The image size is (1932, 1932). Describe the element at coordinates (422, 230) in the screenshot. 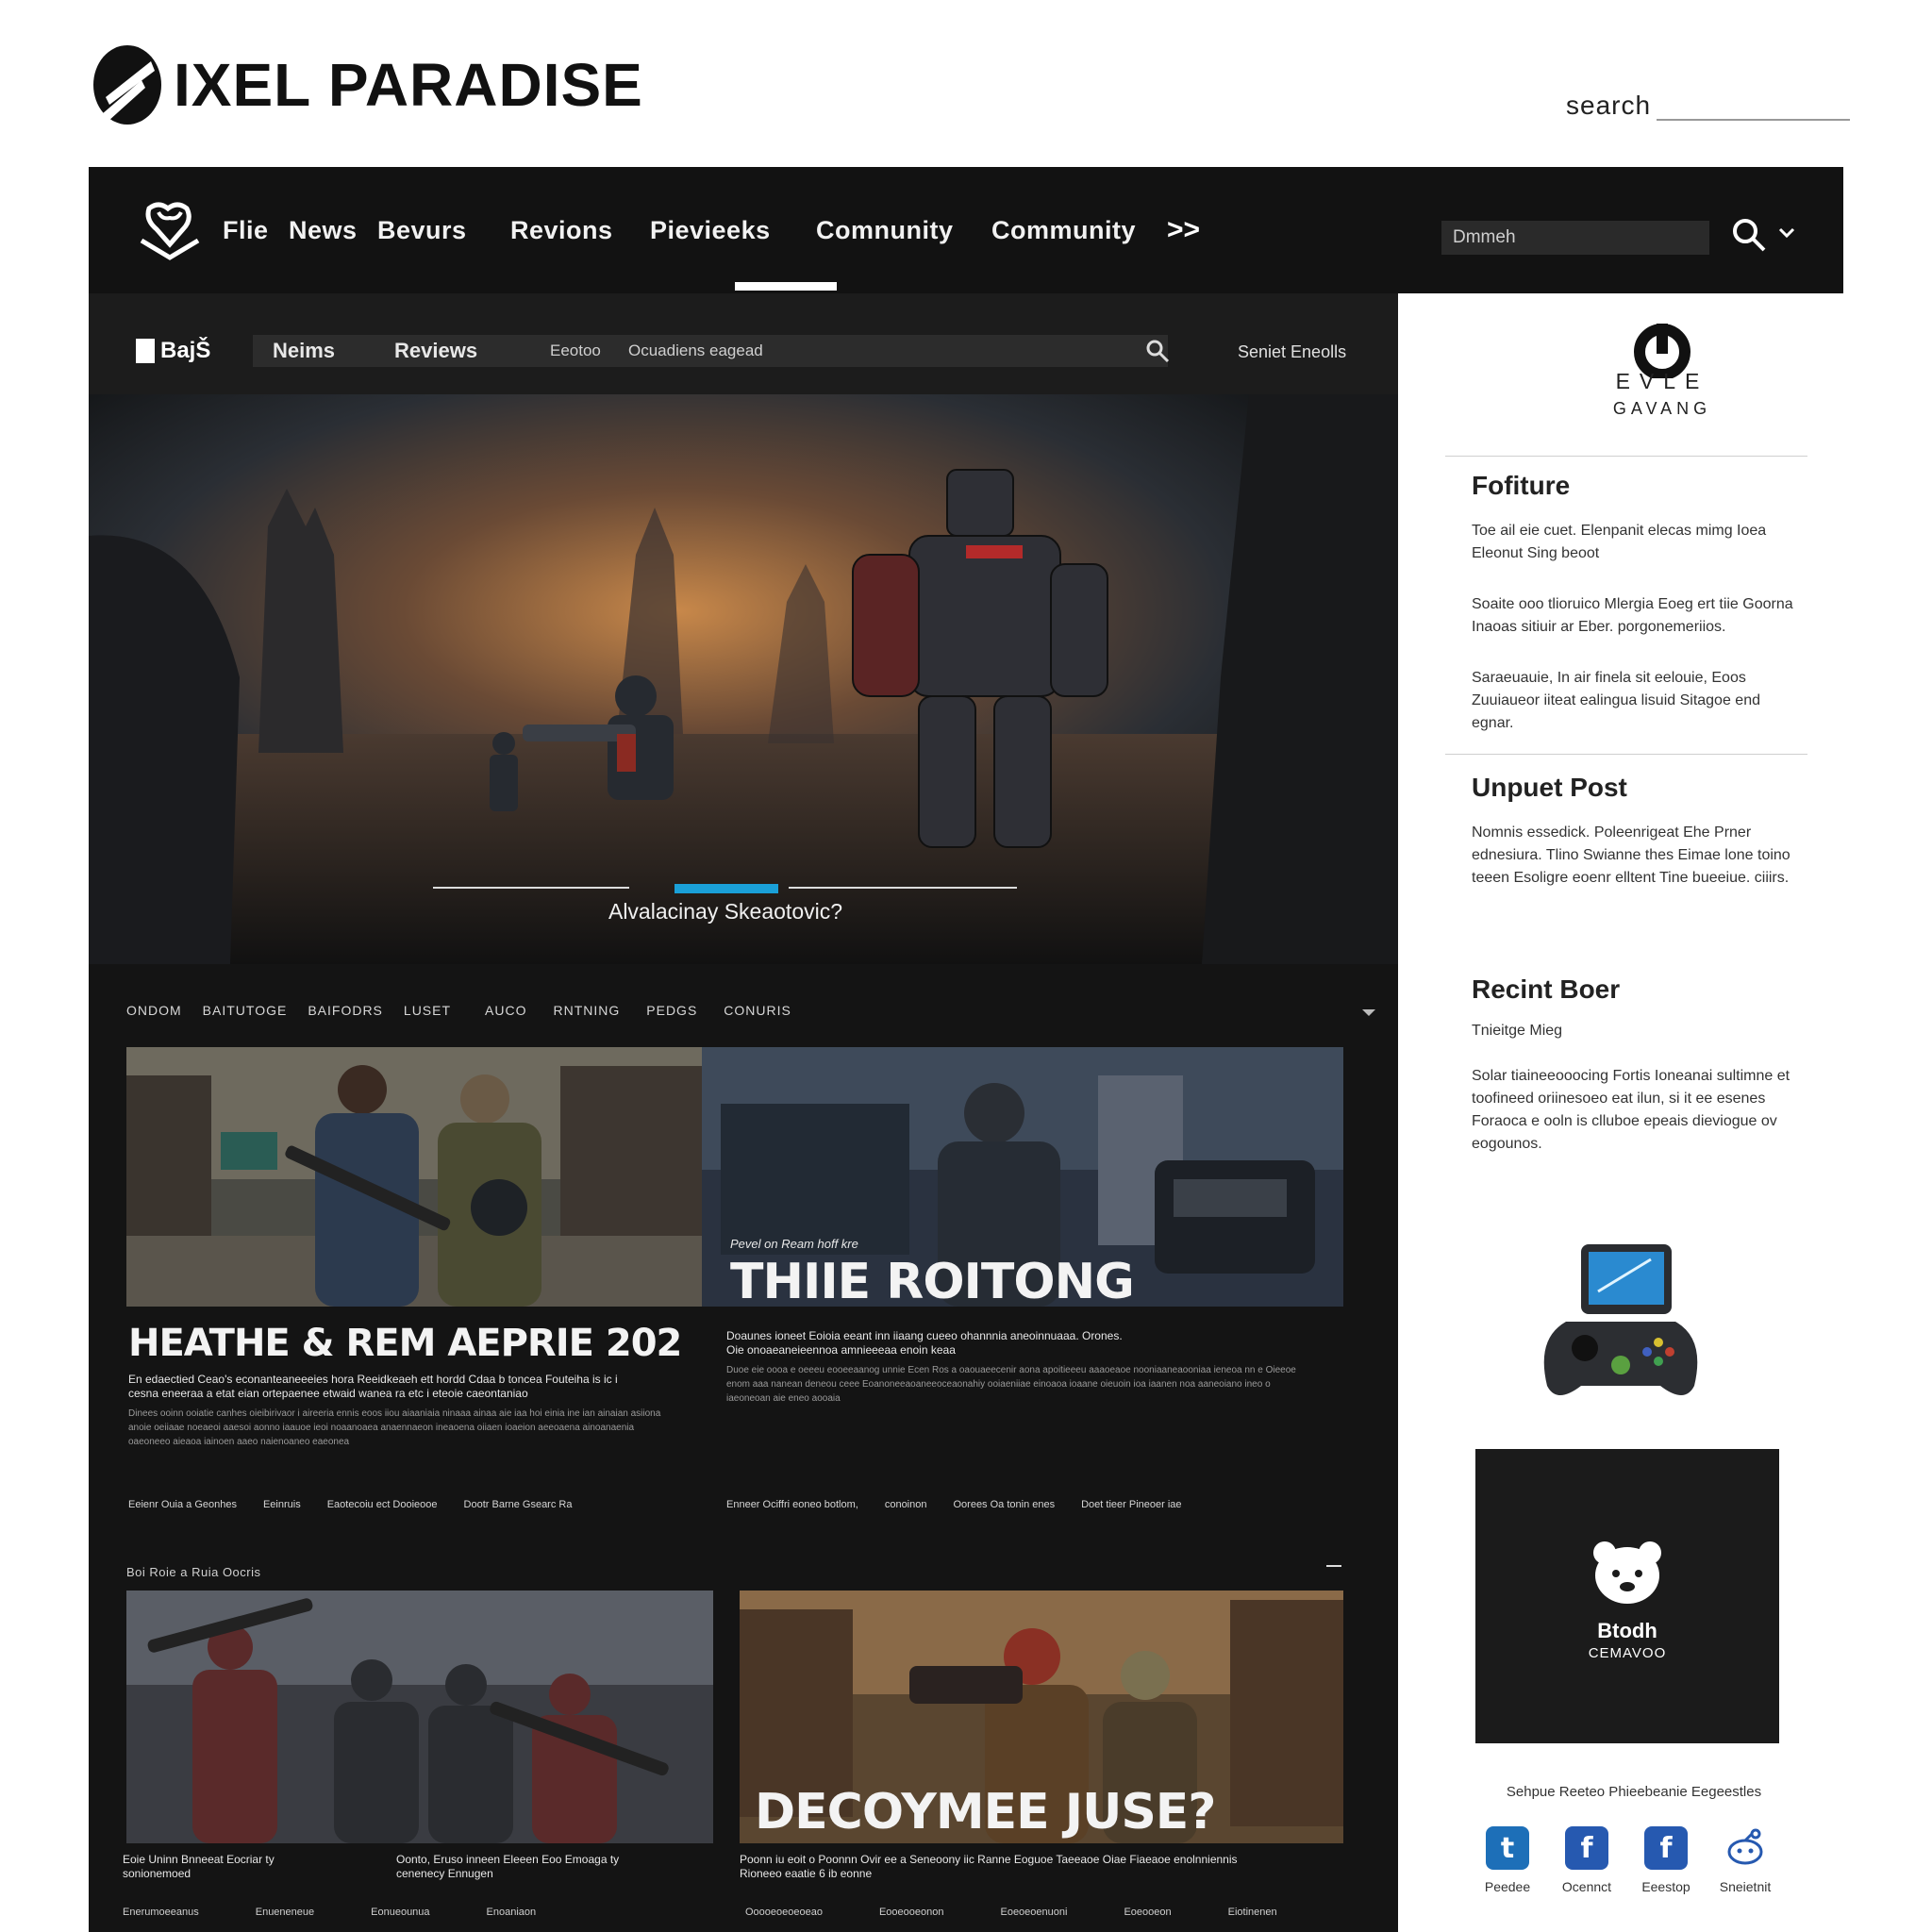

I see `nav-item-bevurs: Bevurs` at that location.